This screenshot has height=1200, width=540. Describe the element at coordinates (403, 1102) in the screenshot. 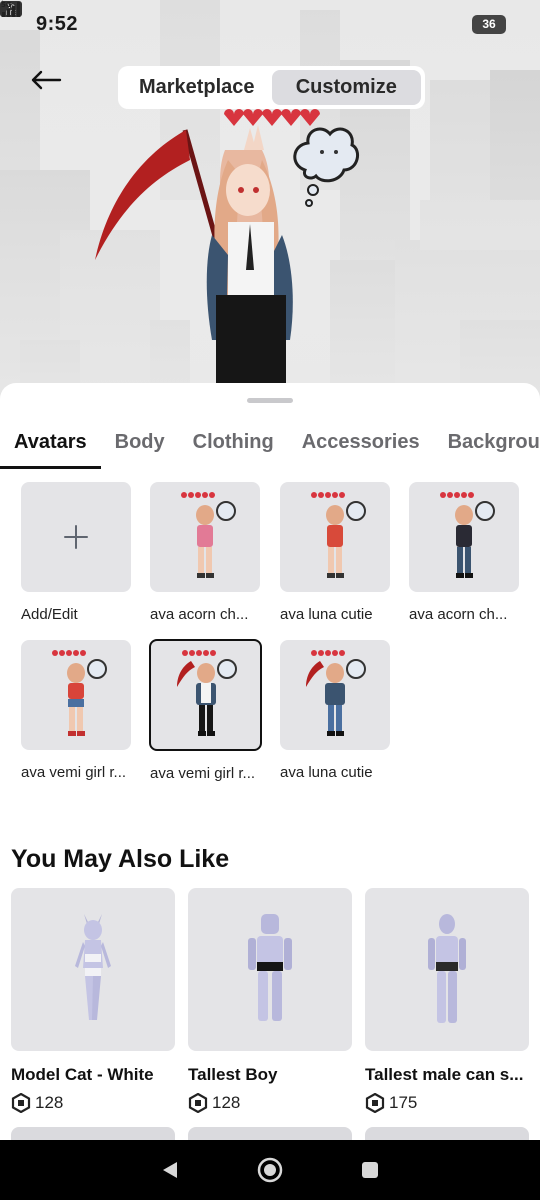

I see `recommendation-price-value: 175` at that location.